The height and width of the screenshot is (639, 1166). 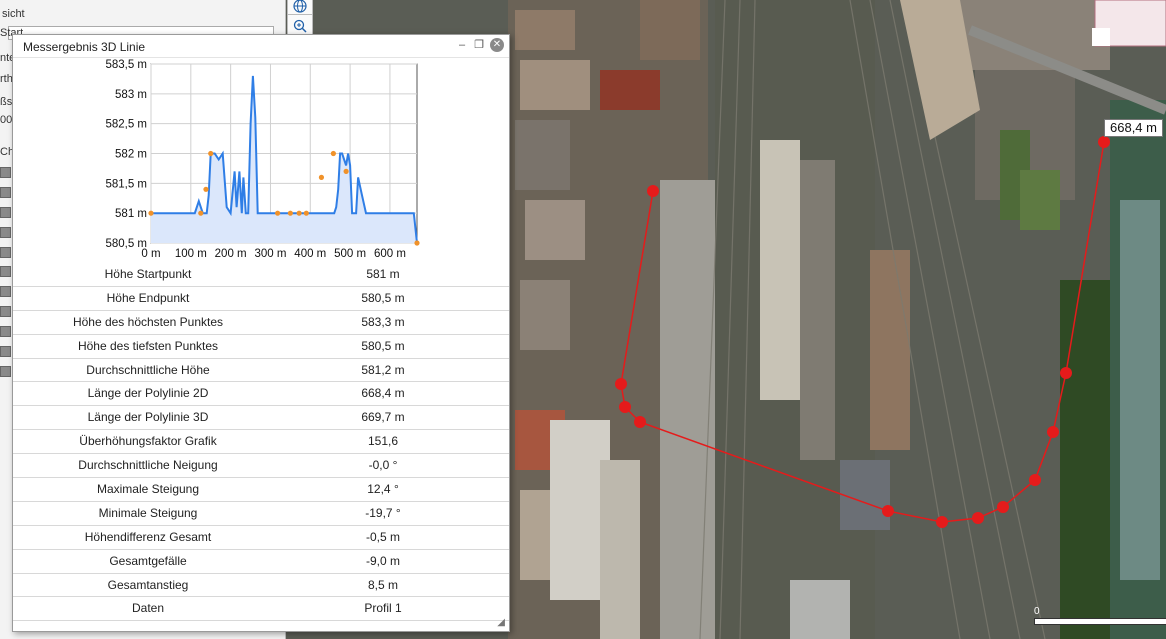 I want to click on y-tick-label: 582,5 m, so click(x=126, y=125).